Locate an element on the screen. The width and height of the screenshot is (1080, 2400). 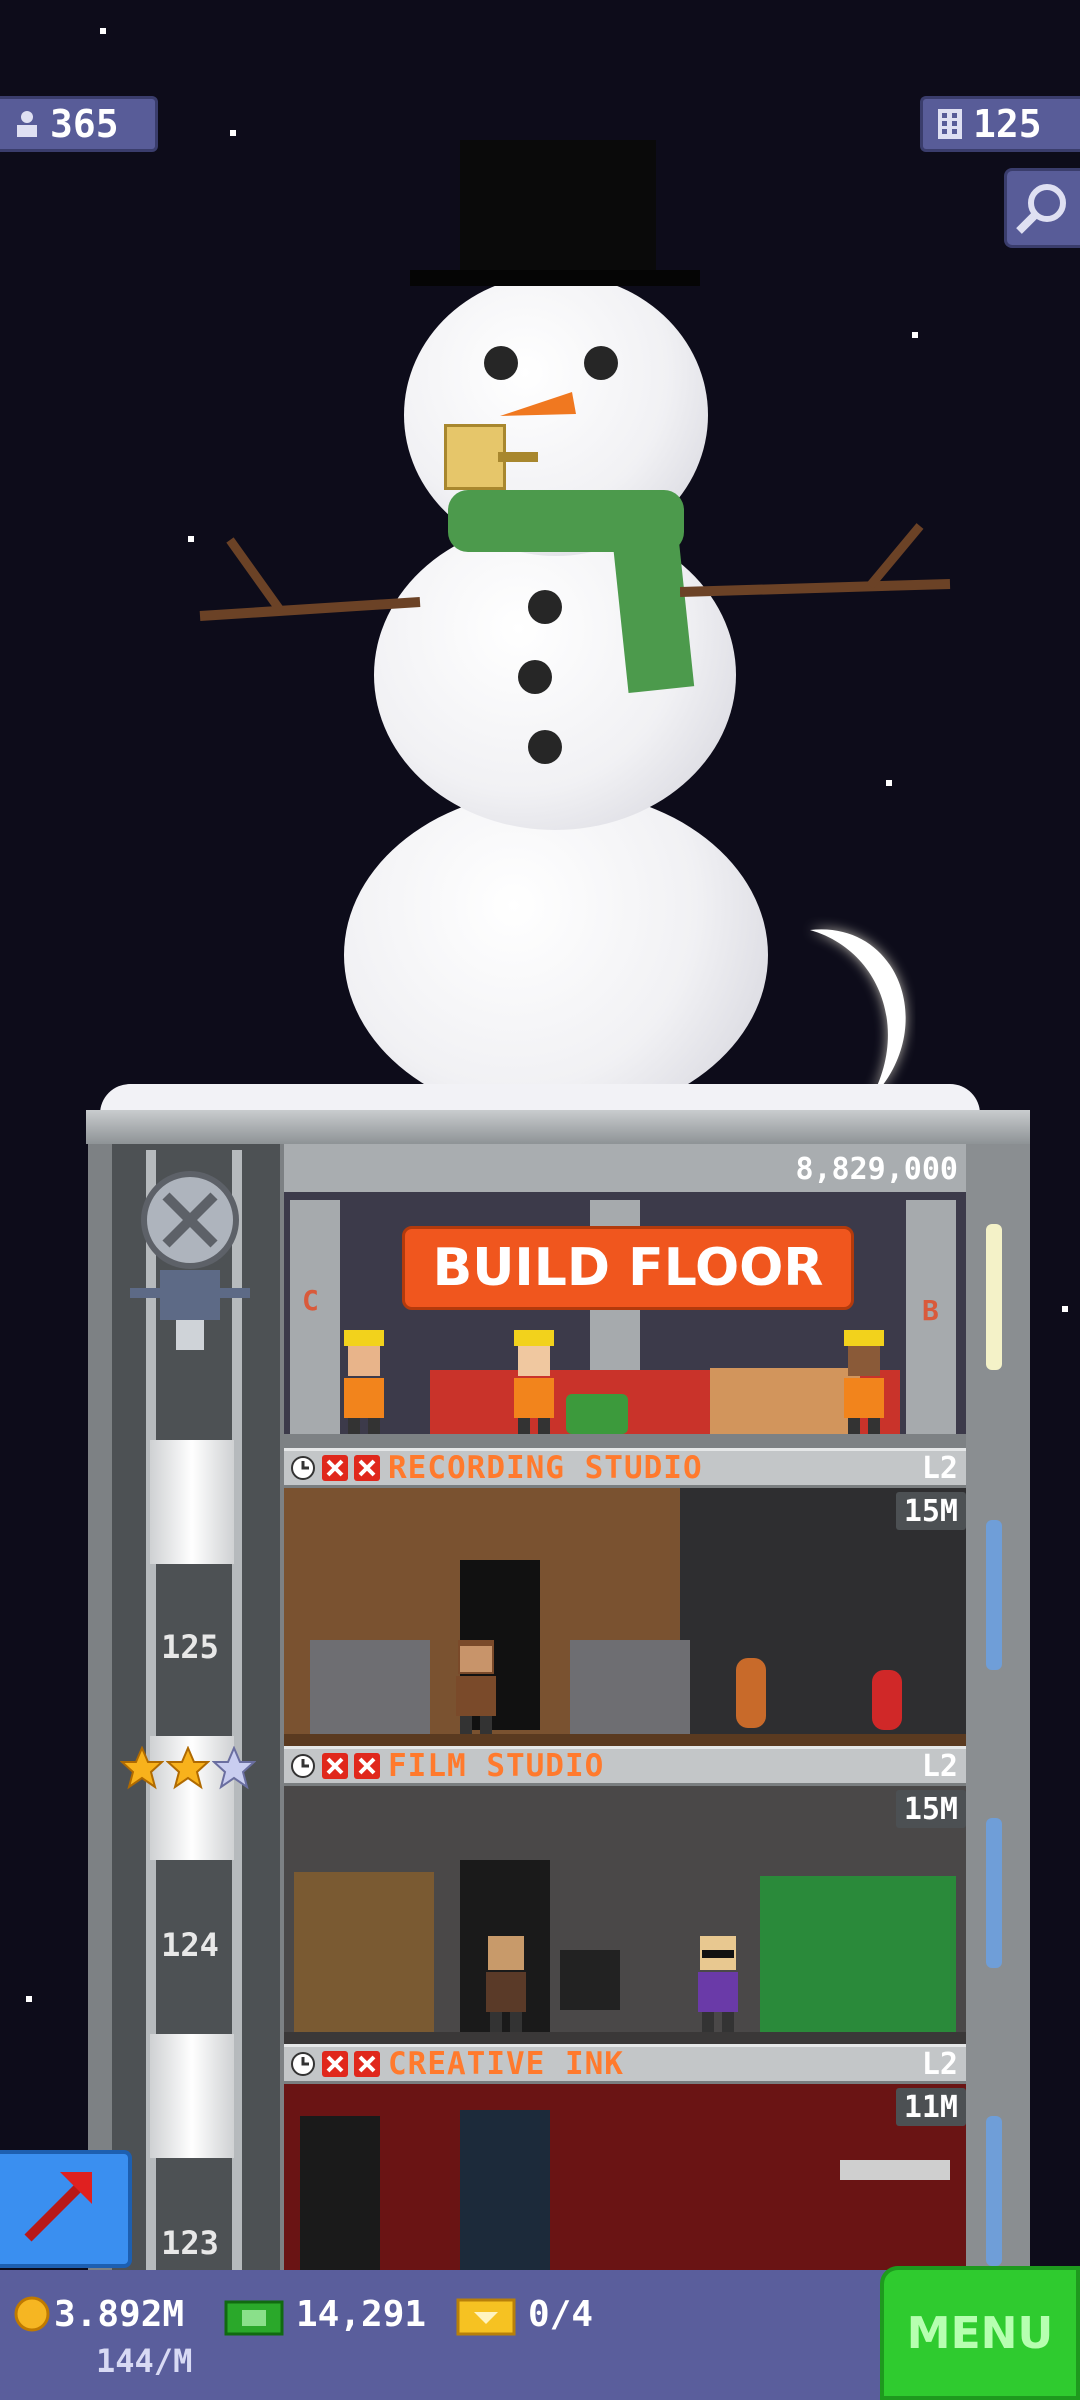
coin-rate: 144/M is located at coordinates (144, 2361).